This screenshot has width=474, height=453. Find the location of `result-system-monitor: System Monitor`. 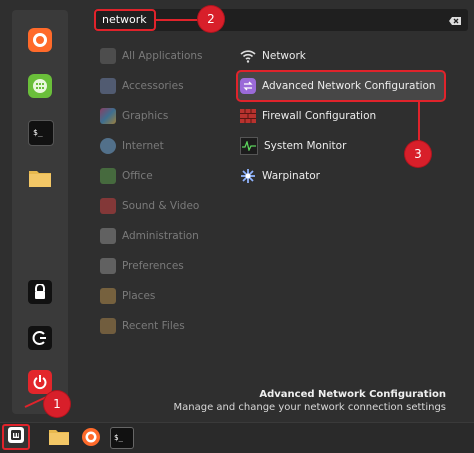

result-system-monitor: System Monitor is located at coordinates (293, 146).